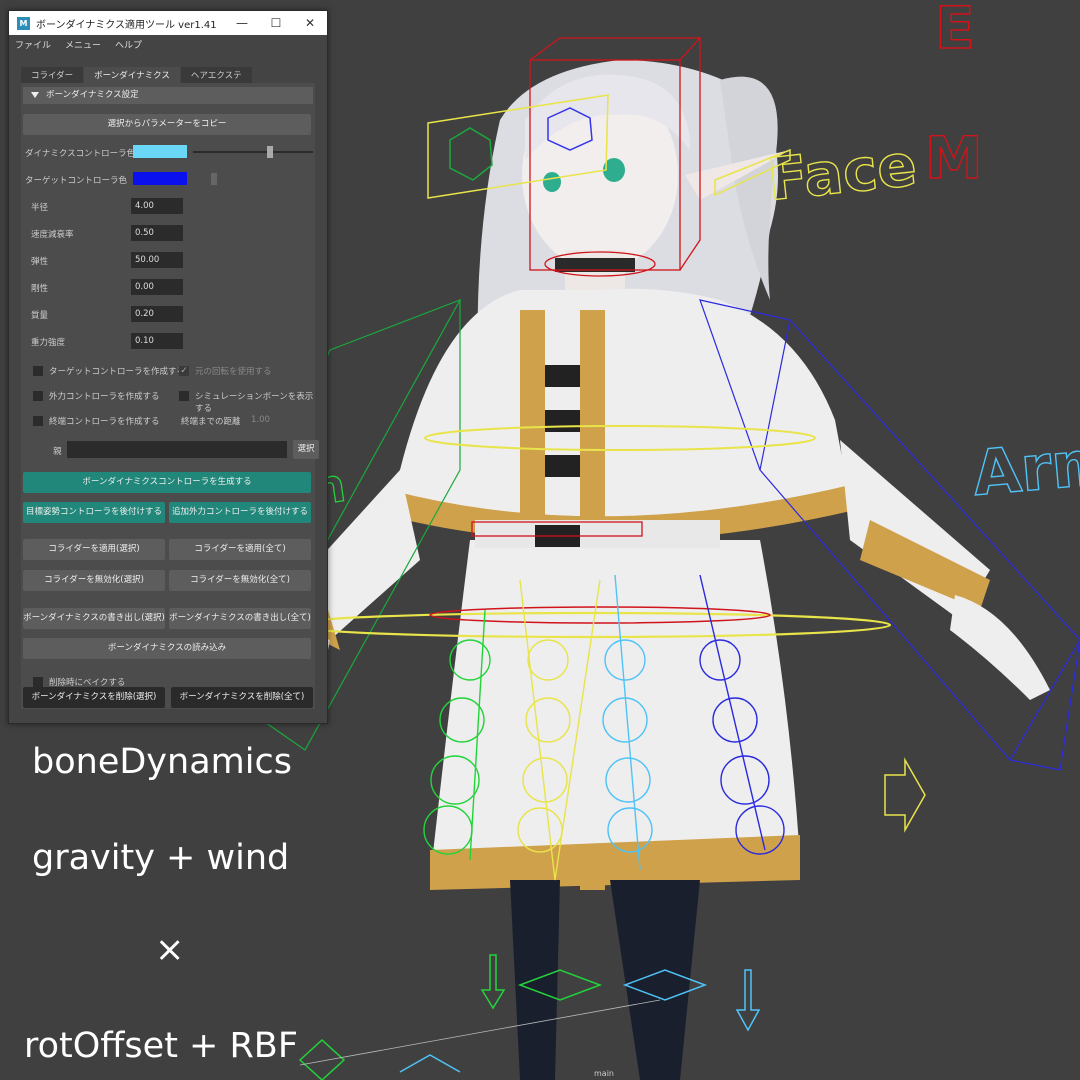 This screenshot has height=1080, width=1080. Describe the element at coordinates (104, 422) in the screenshot. I see `create-end-label: 終端コントローラを作成する` at that location.